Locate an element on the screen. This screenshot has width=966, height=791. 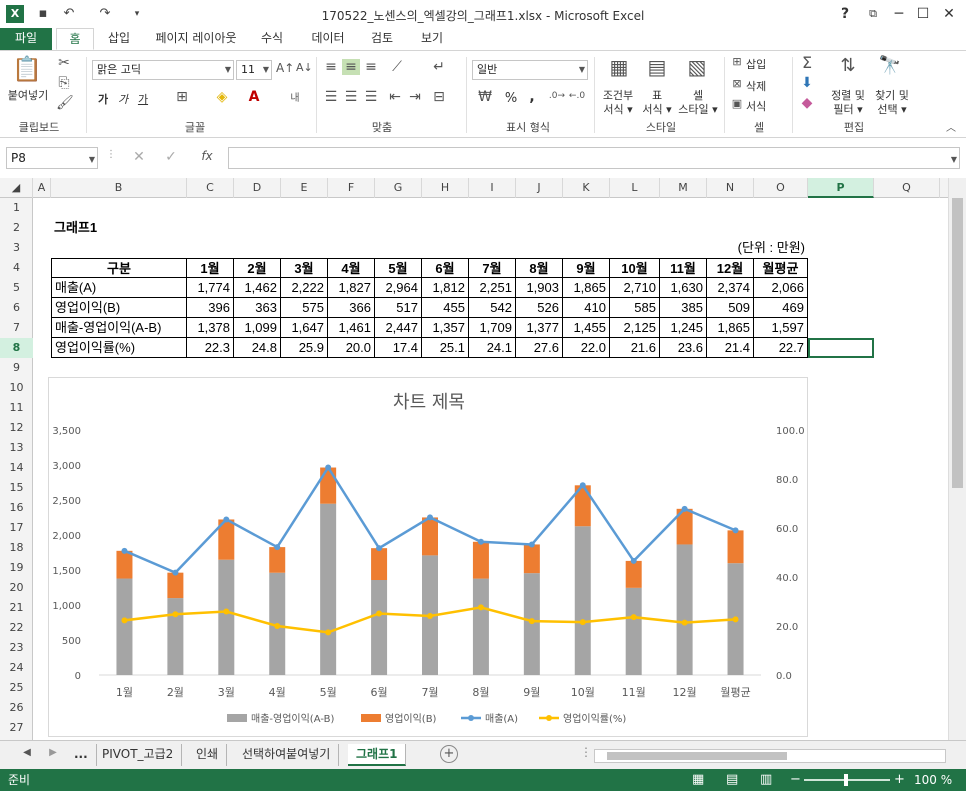
table-cell: 2,374 is located at coordinates (730, 288).